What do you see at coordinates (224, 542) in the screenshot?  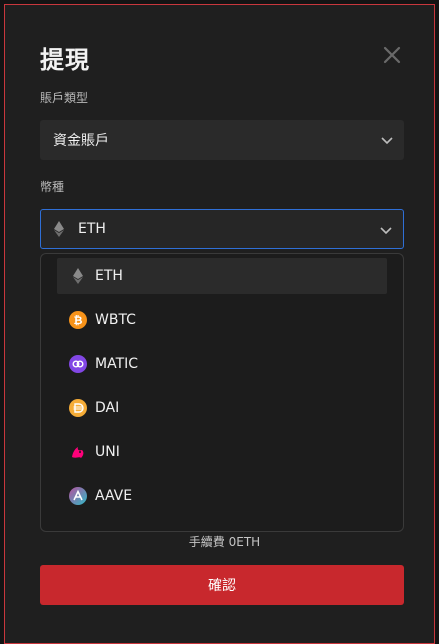 I see `fee-text: 手續費 0ETH` at bounding box center [224, 542].